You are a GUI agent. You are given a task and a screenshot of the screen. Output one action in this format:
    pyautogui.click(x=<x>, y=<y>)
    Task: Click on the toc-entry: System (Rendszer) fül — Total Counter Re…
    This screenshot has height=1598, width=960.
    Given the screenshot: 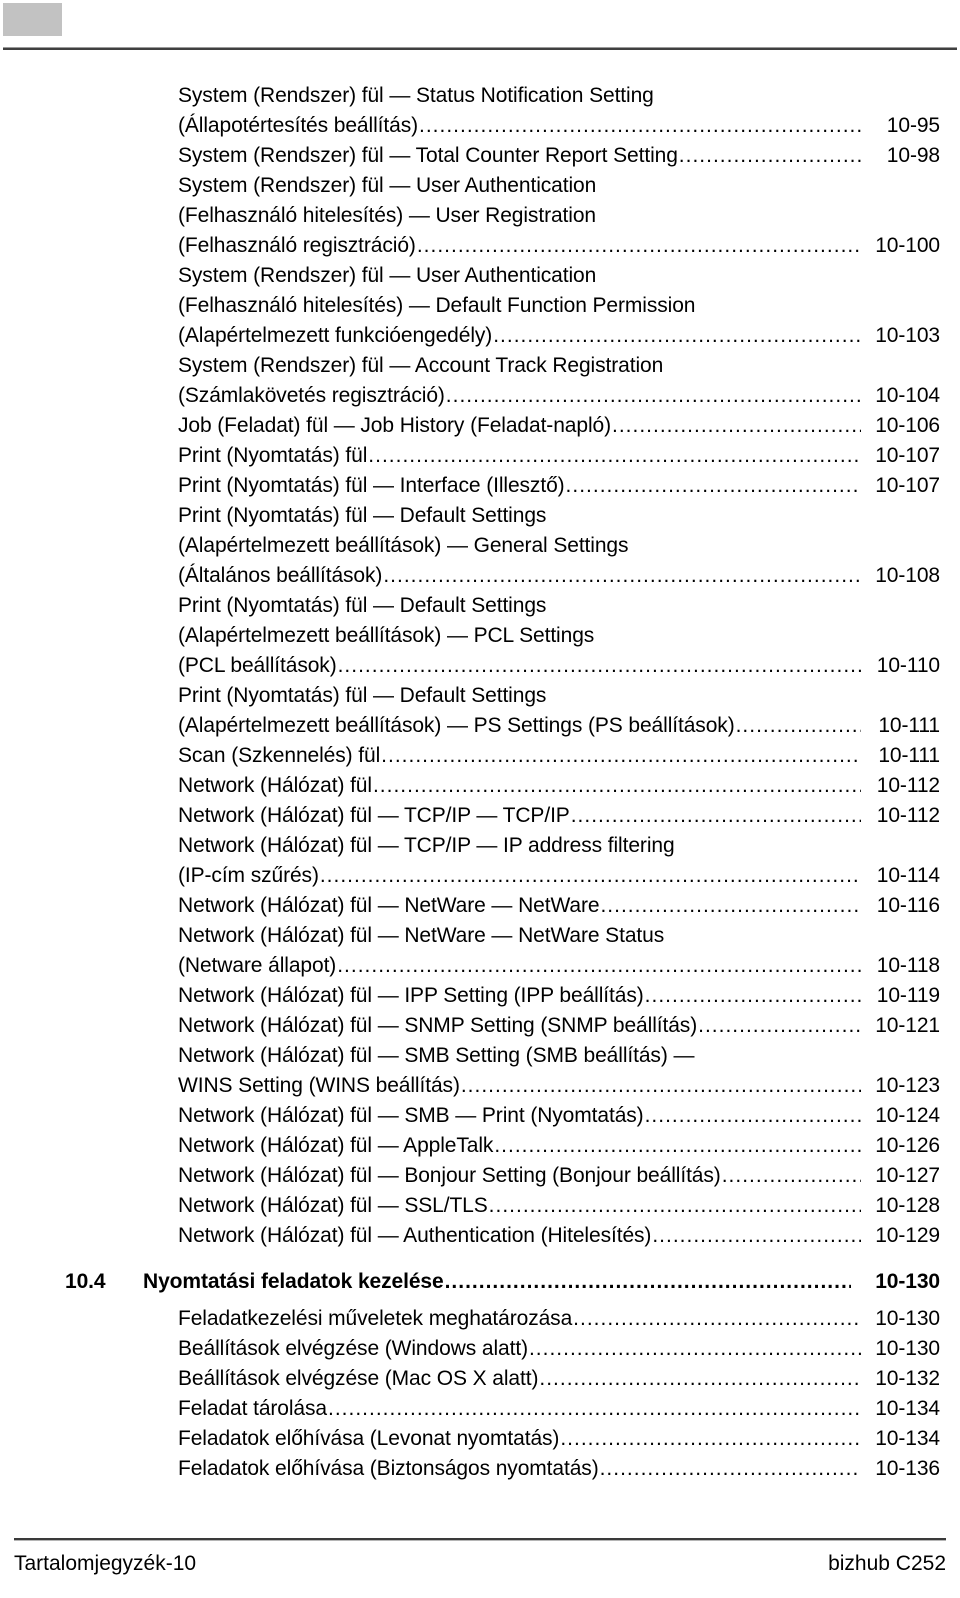 What is the action you would take?
    pyautogui.click(x=480, y=156)
    